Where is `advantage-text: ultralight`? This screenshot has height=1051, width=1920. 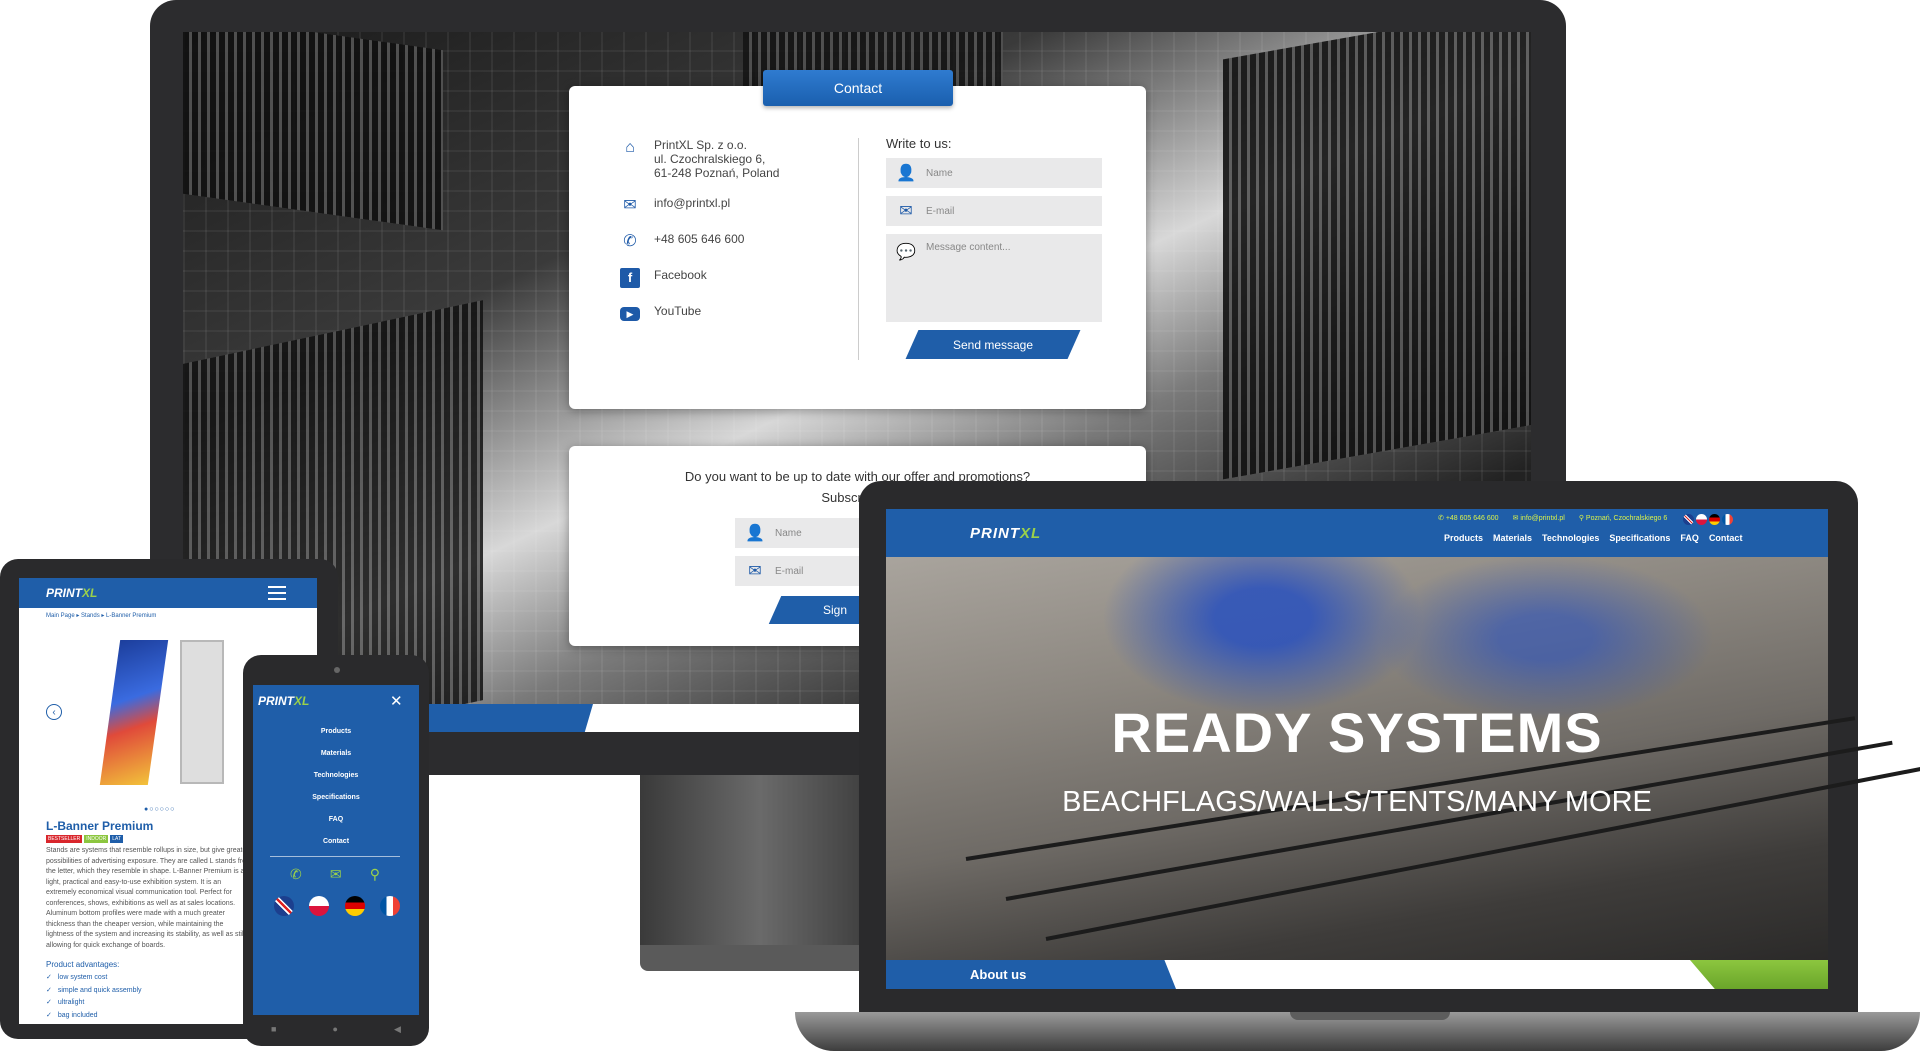
advantage-text: ultralight is located at coordinates (71, 1002).